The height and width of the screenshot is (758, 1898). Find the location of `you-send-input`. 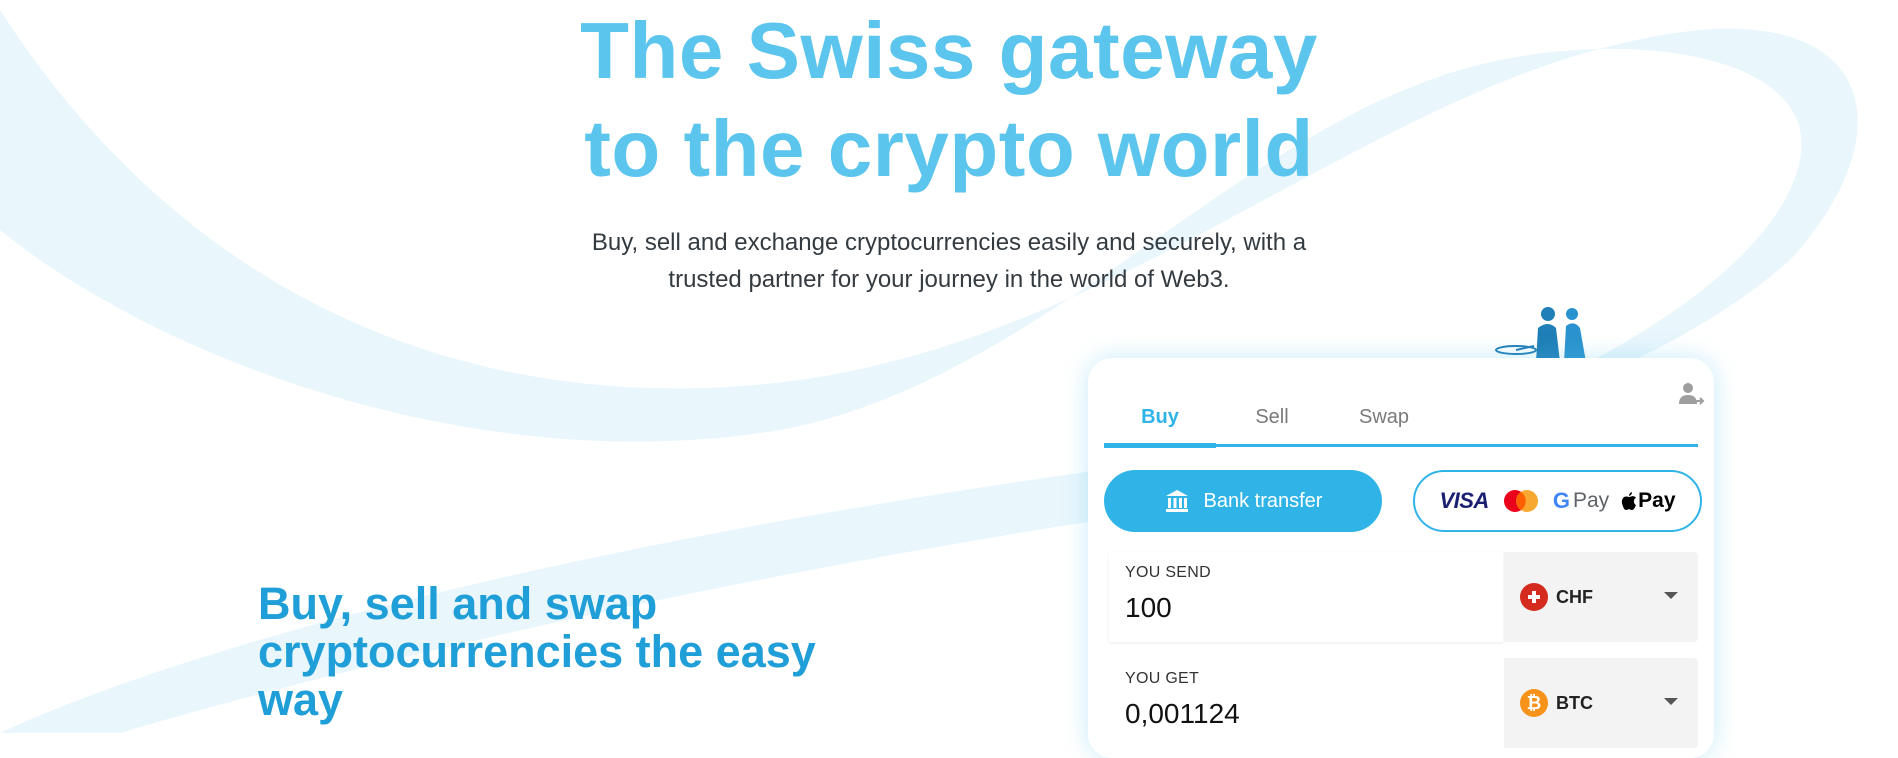

you-send-input is located at coordinates (1295, 608).